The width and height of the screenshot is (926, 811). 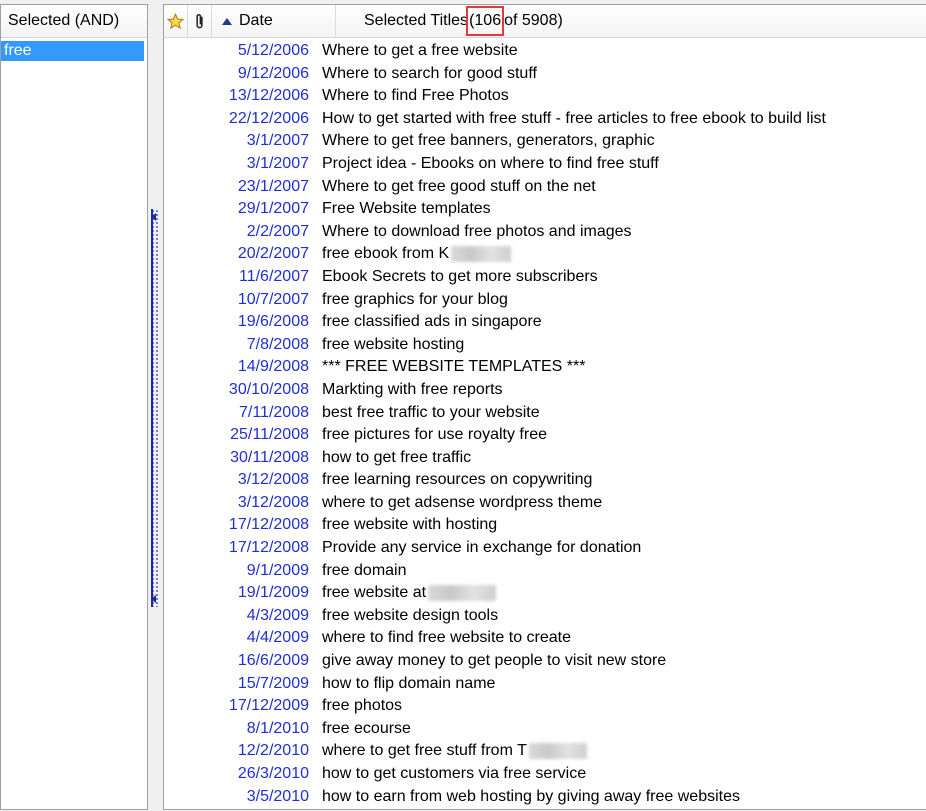 I want to click on row-title: free photos, so click(x=355, y=706).